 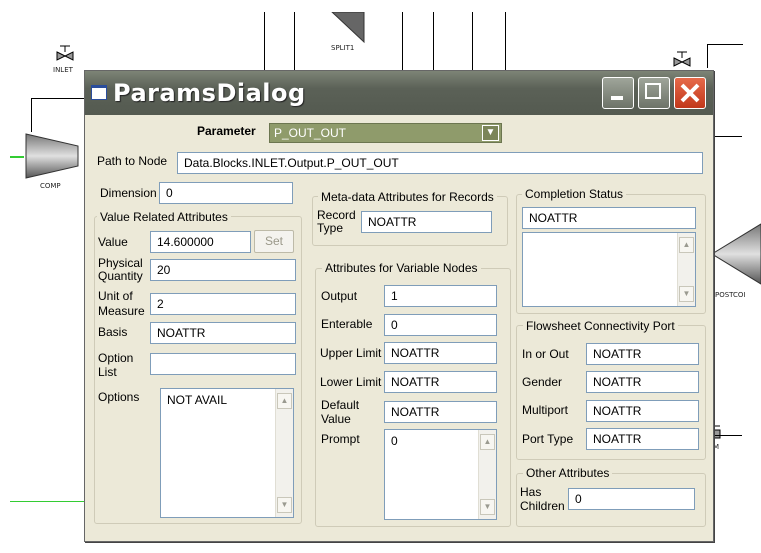 What do you see at coordinates (197, 400) in the screenshot?
I see `options-text: NOT AVAIL` at bounding box center [197, 400].